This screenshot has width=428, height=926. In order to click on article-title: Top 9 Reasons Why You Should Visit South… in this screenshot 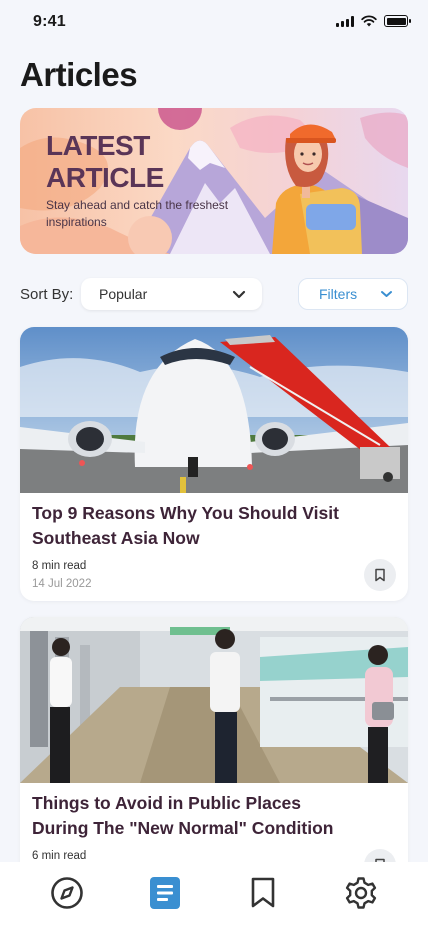, I will do `click(185, 525)`.